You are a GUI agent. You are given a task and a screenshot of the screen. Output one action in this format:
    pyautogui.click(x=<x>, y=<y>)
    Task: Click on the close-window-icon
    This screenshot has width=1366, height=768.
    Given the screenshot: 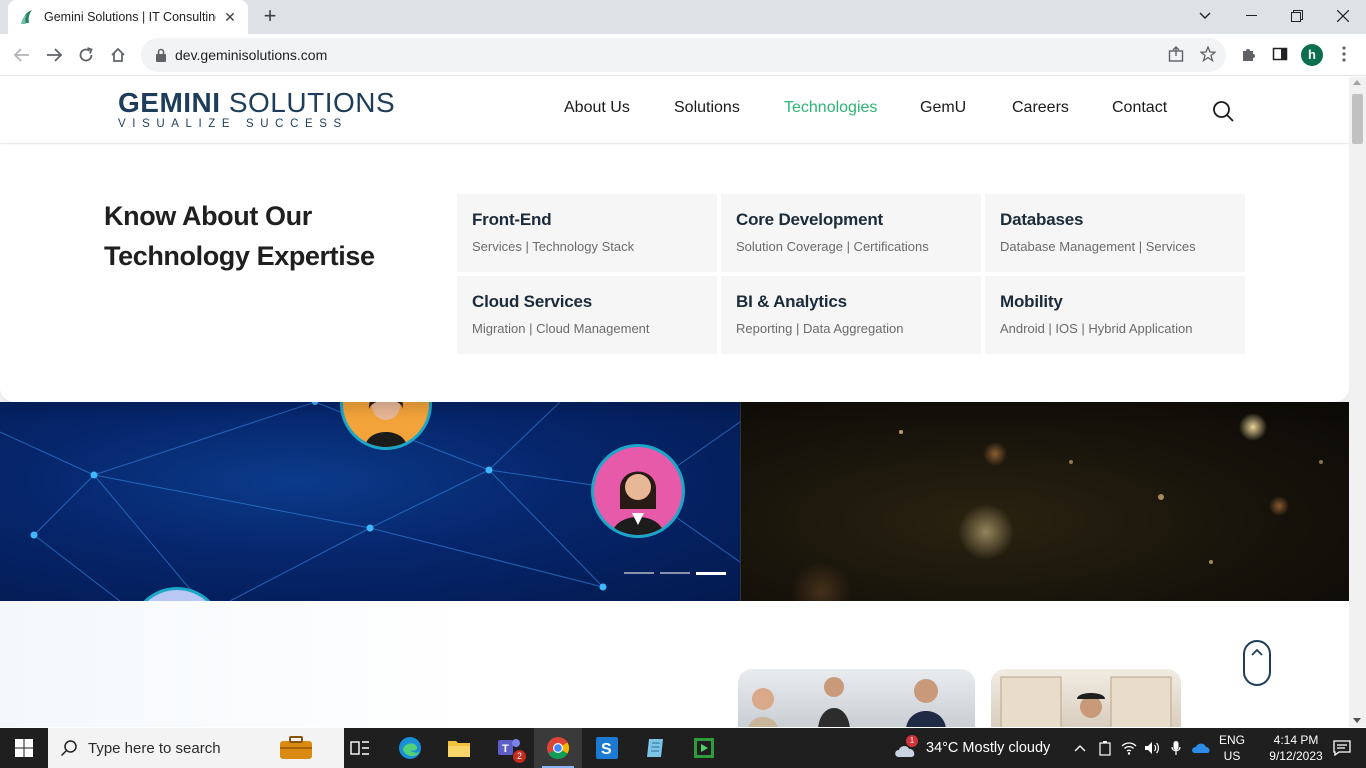 What is the action you would take?
    pyautogui.click(x=1343, y=16)
    